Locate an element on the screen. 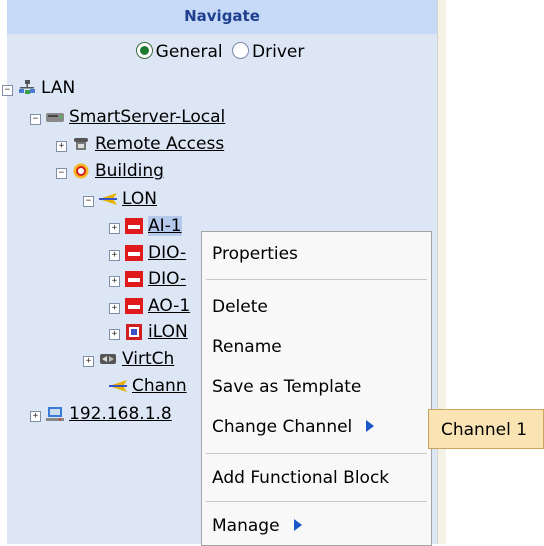 This screenshot has width=544, height=546. tree-node-dio1: + DIO- is located at coordinates (147, 253).